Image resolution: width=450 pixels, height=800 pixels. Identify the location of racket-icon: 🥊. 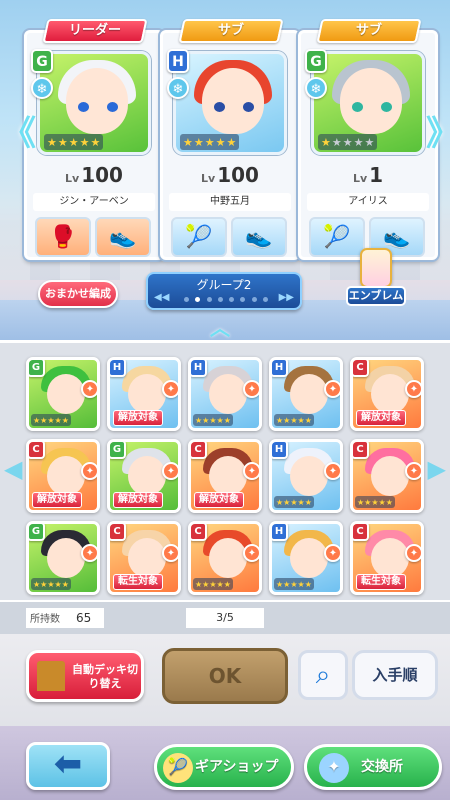
(63, 237).